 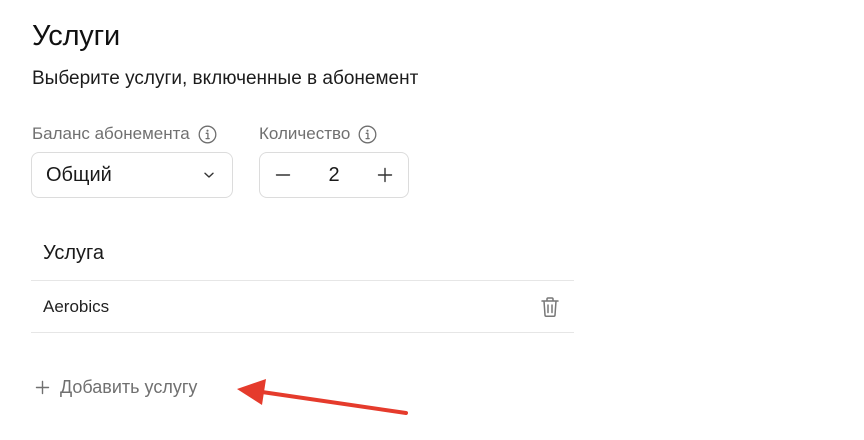 I want to click on annotation-arrow, so click(x=322, y=397).